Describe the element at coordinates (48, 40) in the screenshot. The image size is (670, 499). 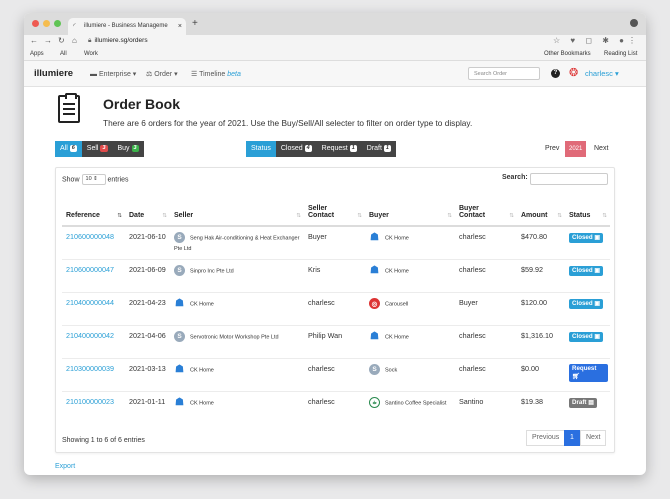
I see `forward-icon: →` at that location.